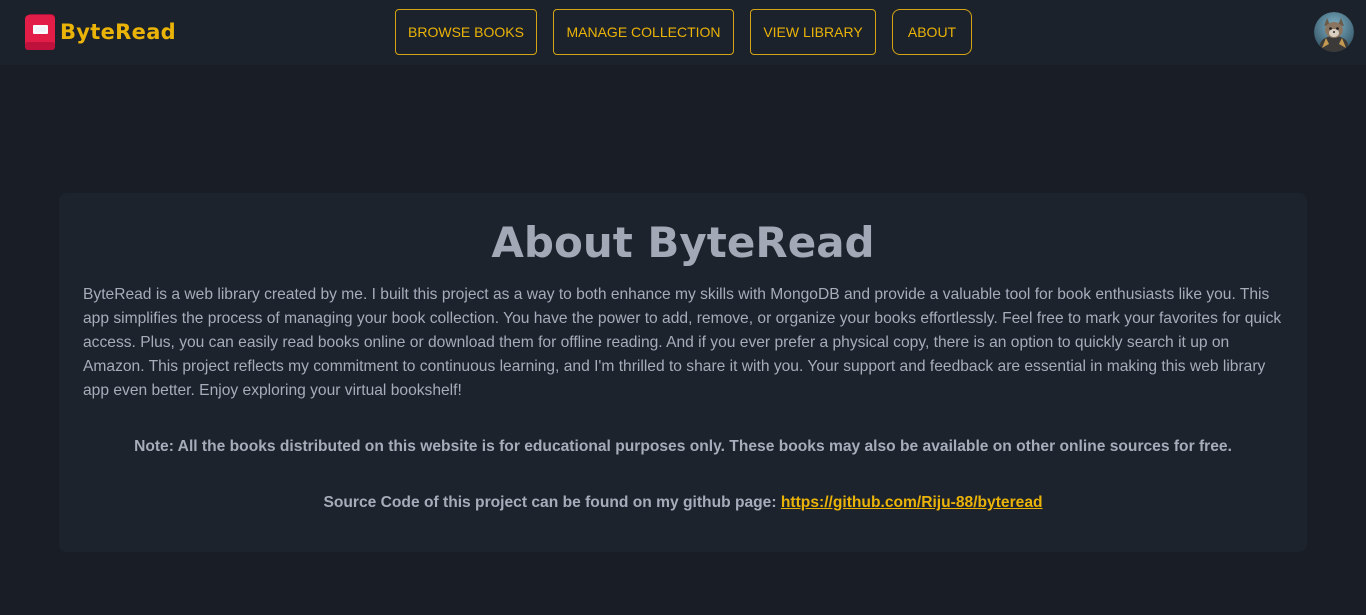 The width and height of the screenshot is (1366, 615). I want to click on page-title: About ByteRead, so click(683, 242).